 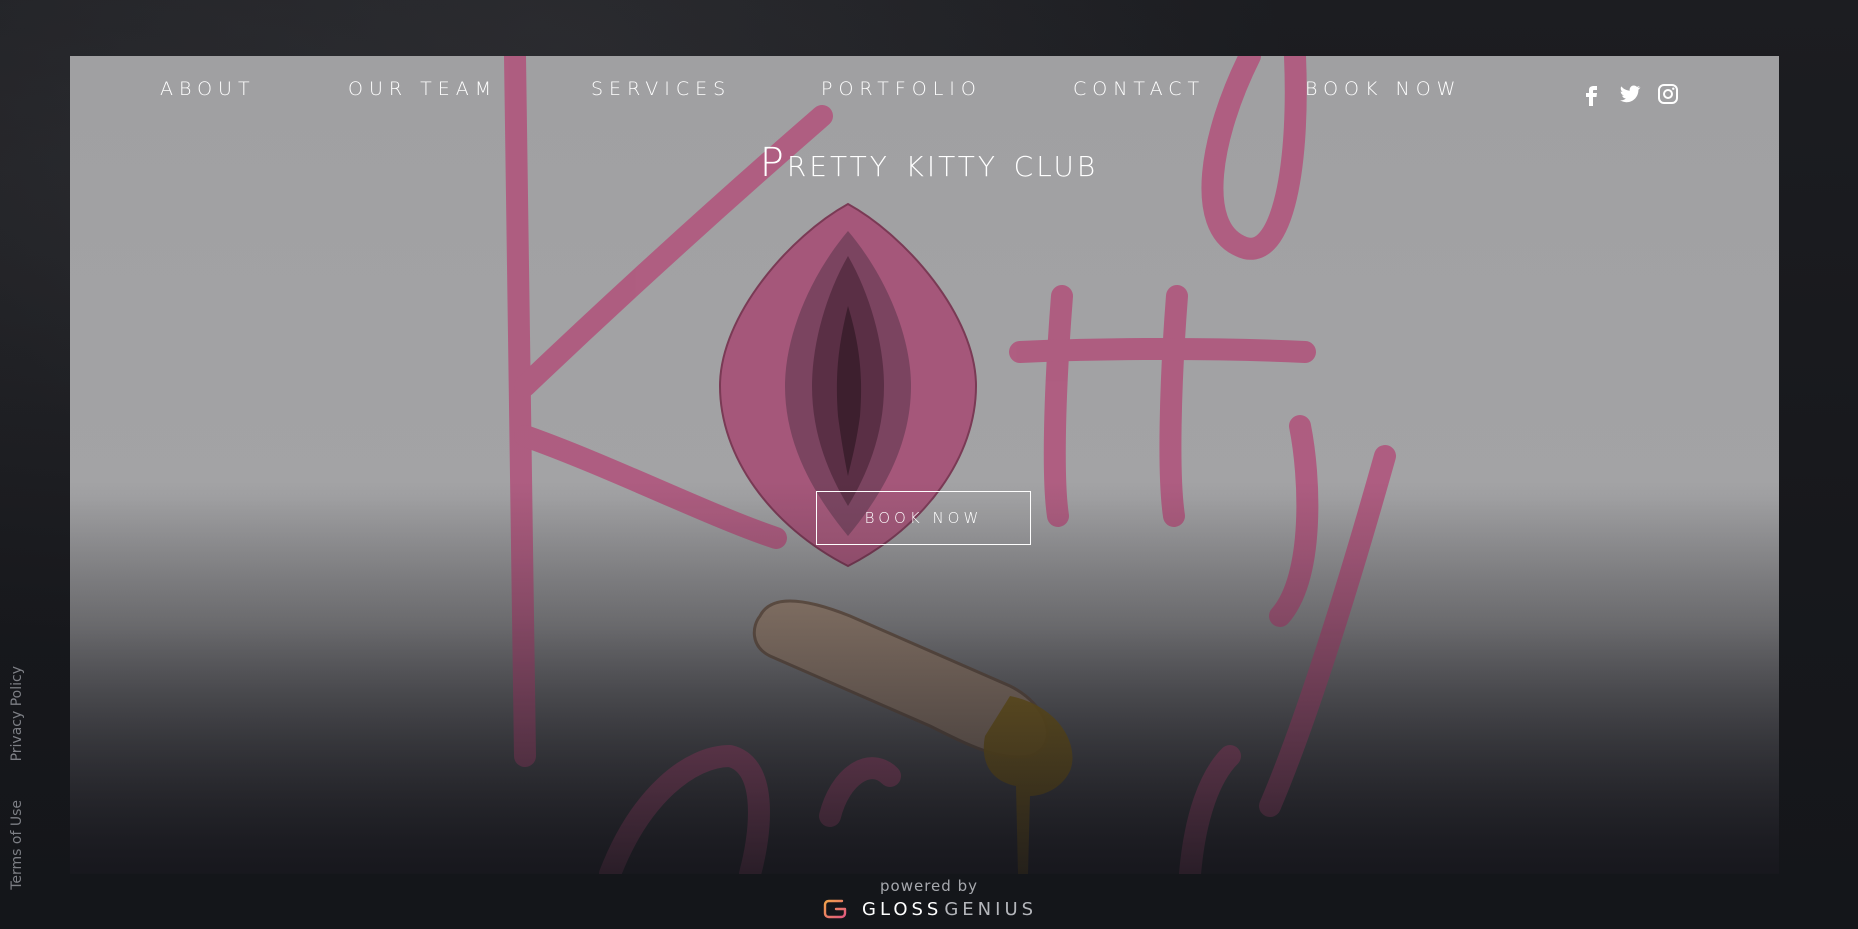 I want to click on nav-contact: CONTACT, so click(x=1139, y=89).